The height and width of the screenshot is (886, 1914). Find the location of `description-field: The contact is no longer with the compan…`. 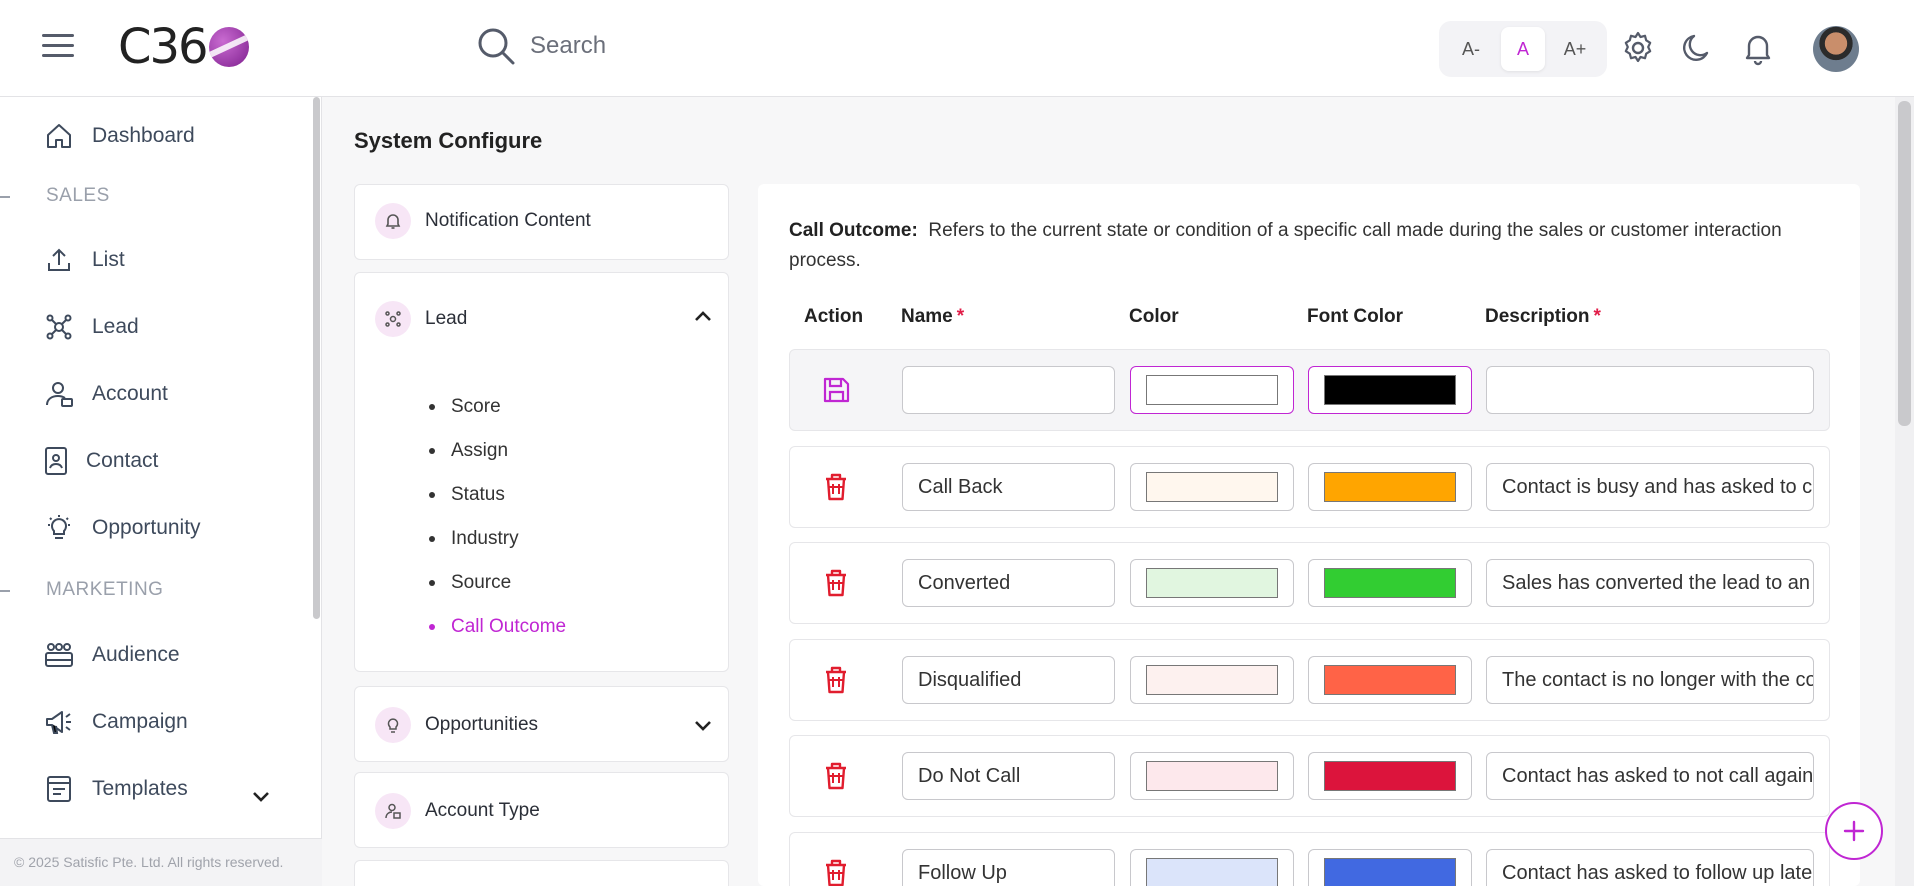

description-field: The contact is no longer with the compan… is located at coordinates (1650, 680).